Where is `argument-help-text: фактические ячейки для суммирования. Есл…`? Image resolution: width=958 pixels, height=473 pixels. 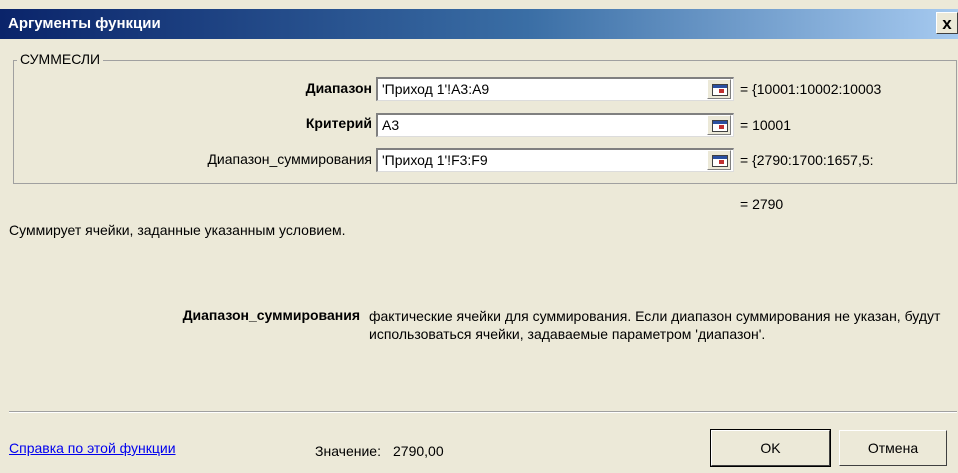 argument-help-text: фактические ячейки для суммирования. Есл… is located at coordinates (655, 325).